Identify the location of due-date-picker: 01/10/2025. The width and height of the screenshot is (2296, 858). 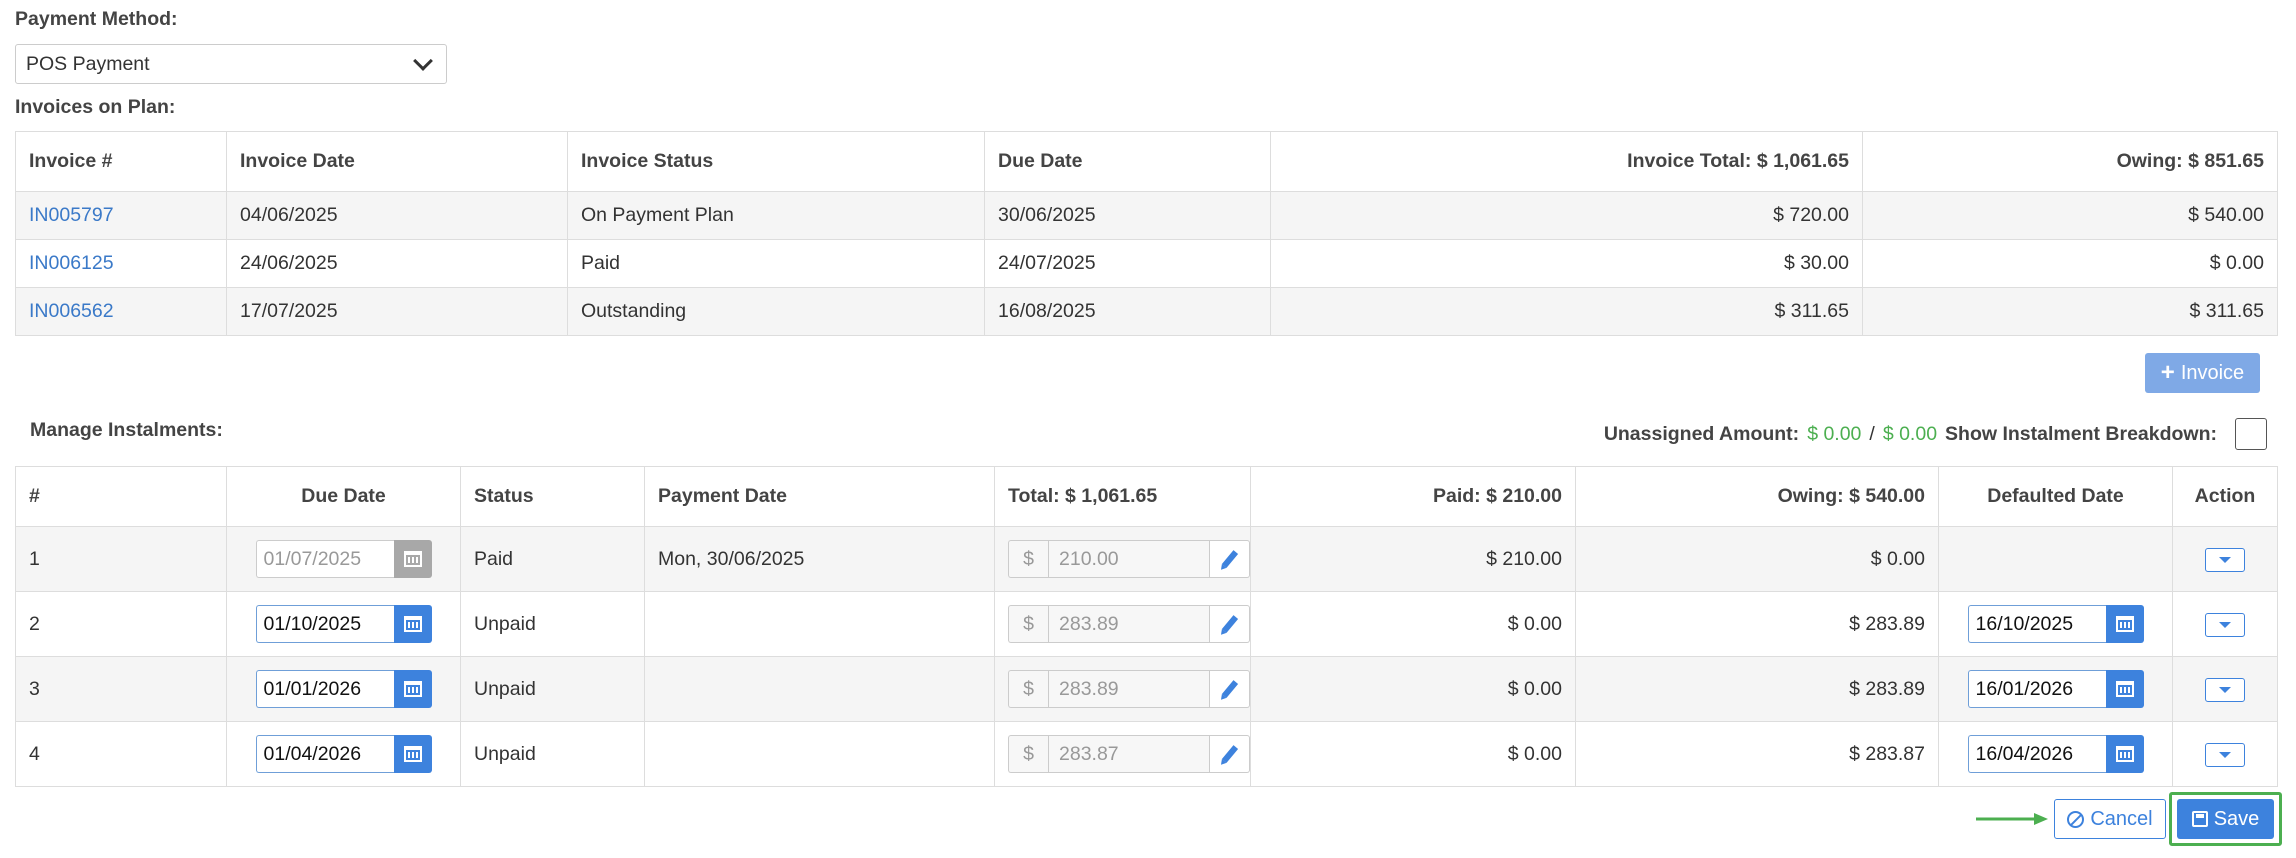
(343, 624).